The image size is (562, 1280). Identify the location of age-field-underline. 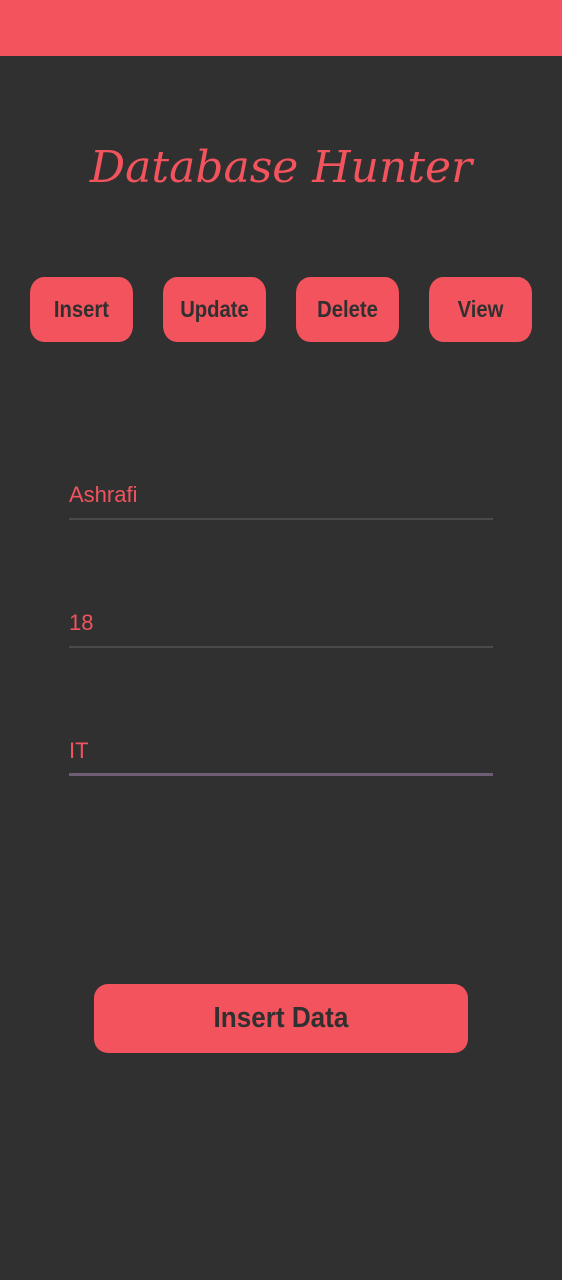
(281, 647).